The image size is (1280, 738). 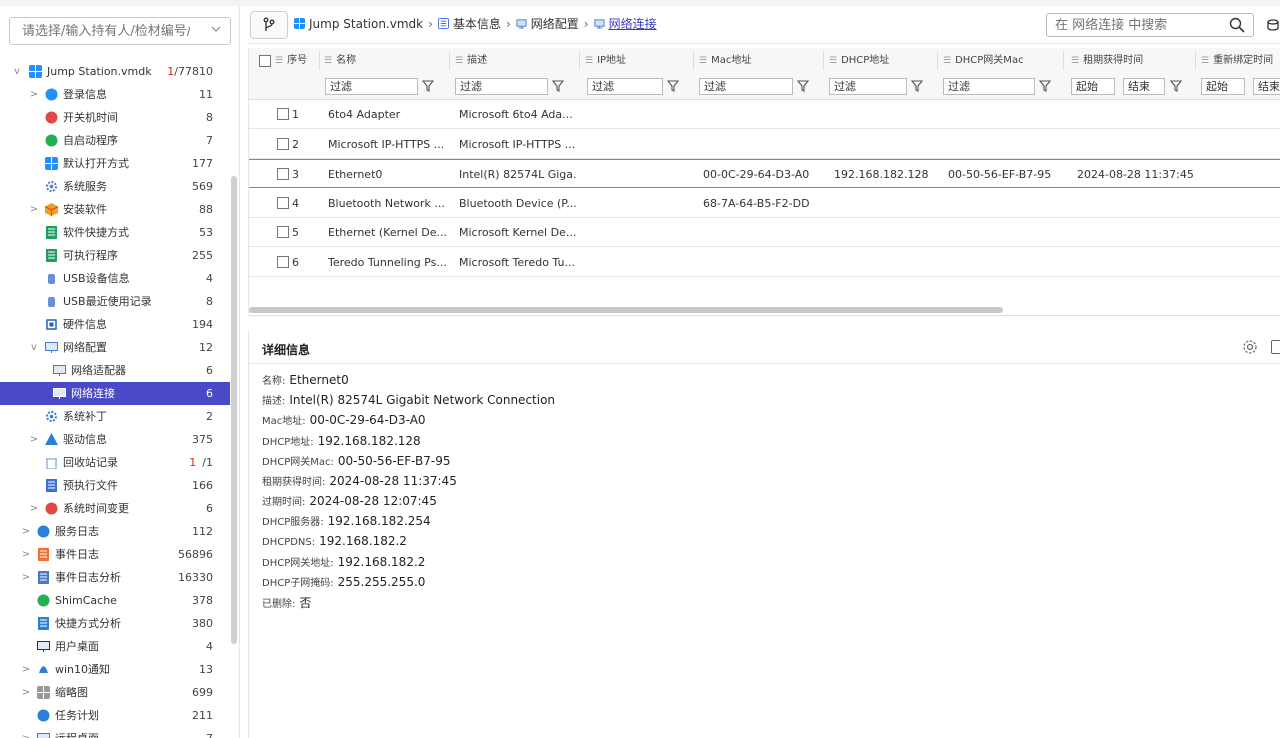 I want to click on tree-item-10: 硬件信息 194, so click(x=115, y=324).